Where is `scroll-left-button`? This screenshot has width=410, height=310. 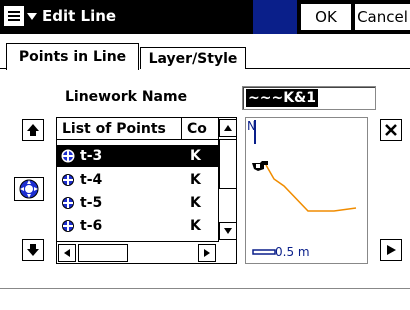 scroll-left-button is located at coordinates (67, 253).